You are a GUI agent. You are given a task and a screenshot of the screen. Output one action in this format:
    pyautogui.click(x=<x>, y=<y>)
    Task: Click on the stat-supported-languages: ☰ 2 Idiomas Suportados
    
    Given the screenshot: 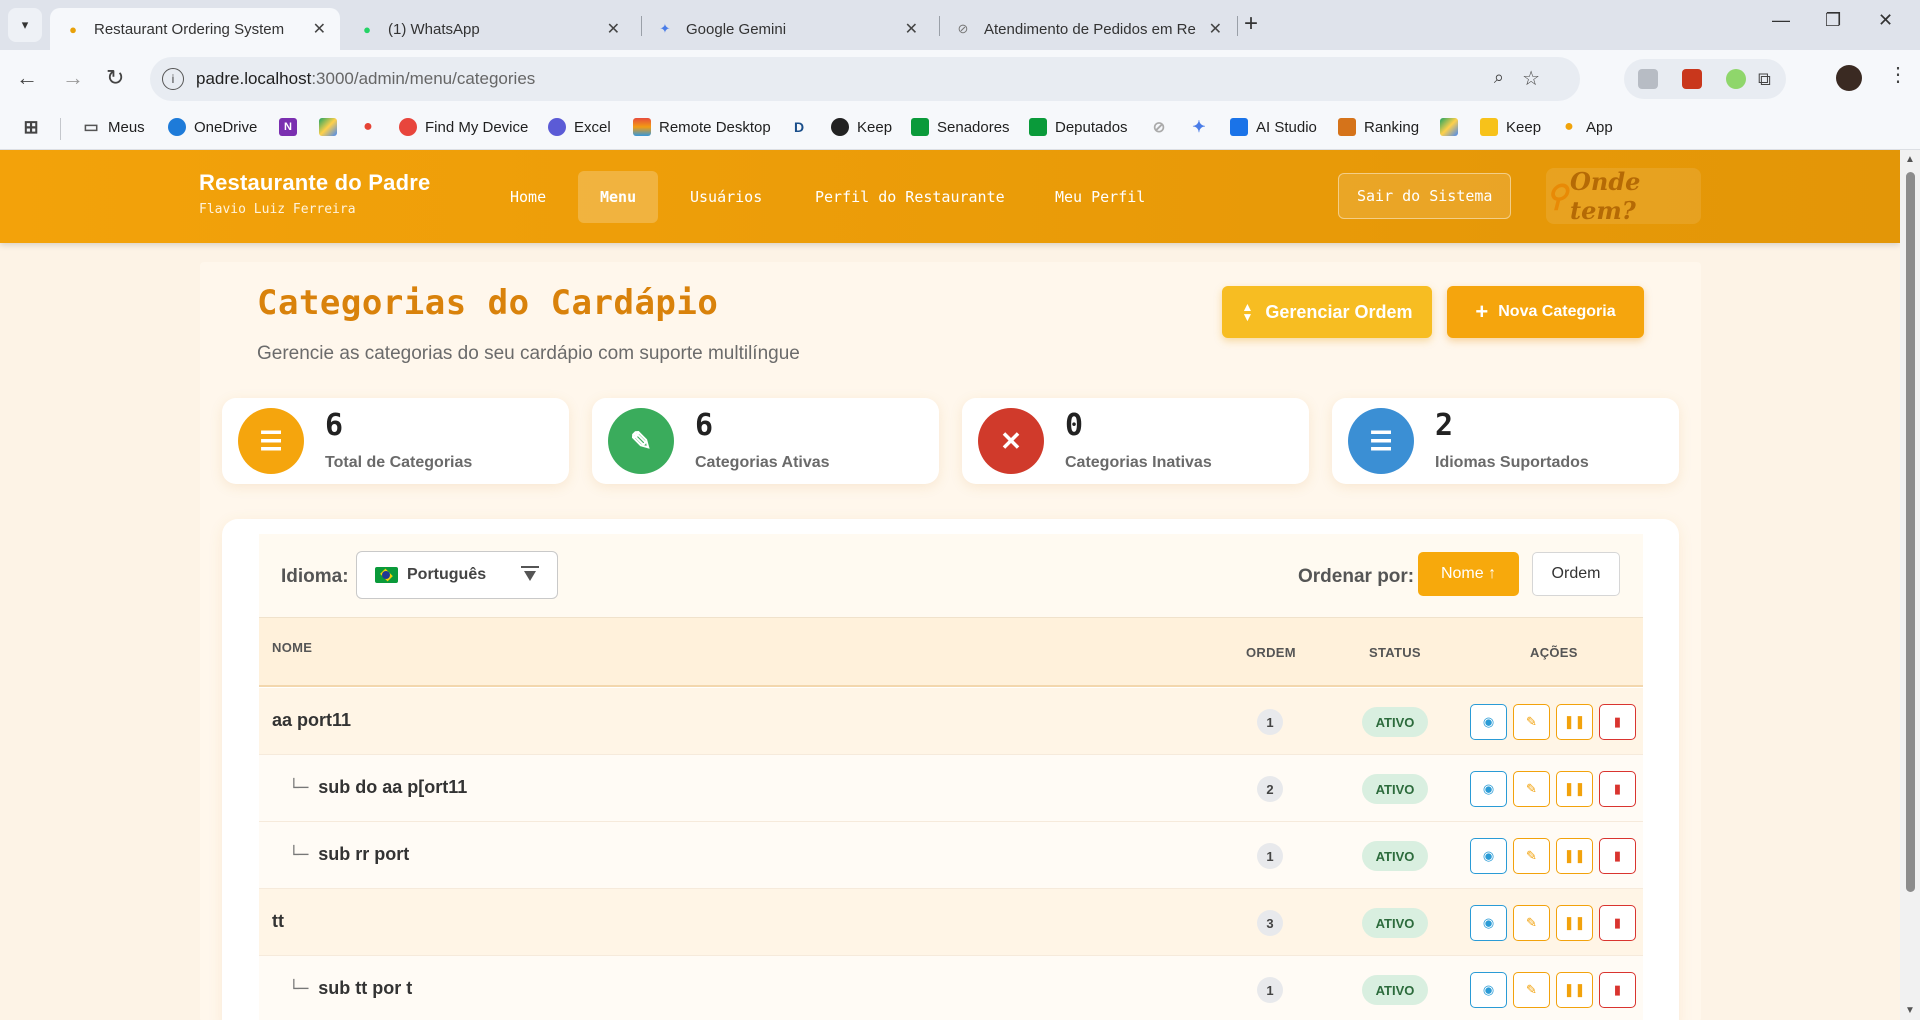 What is the action you would take?
    pyautogui.click(x=1505, y=441)
    